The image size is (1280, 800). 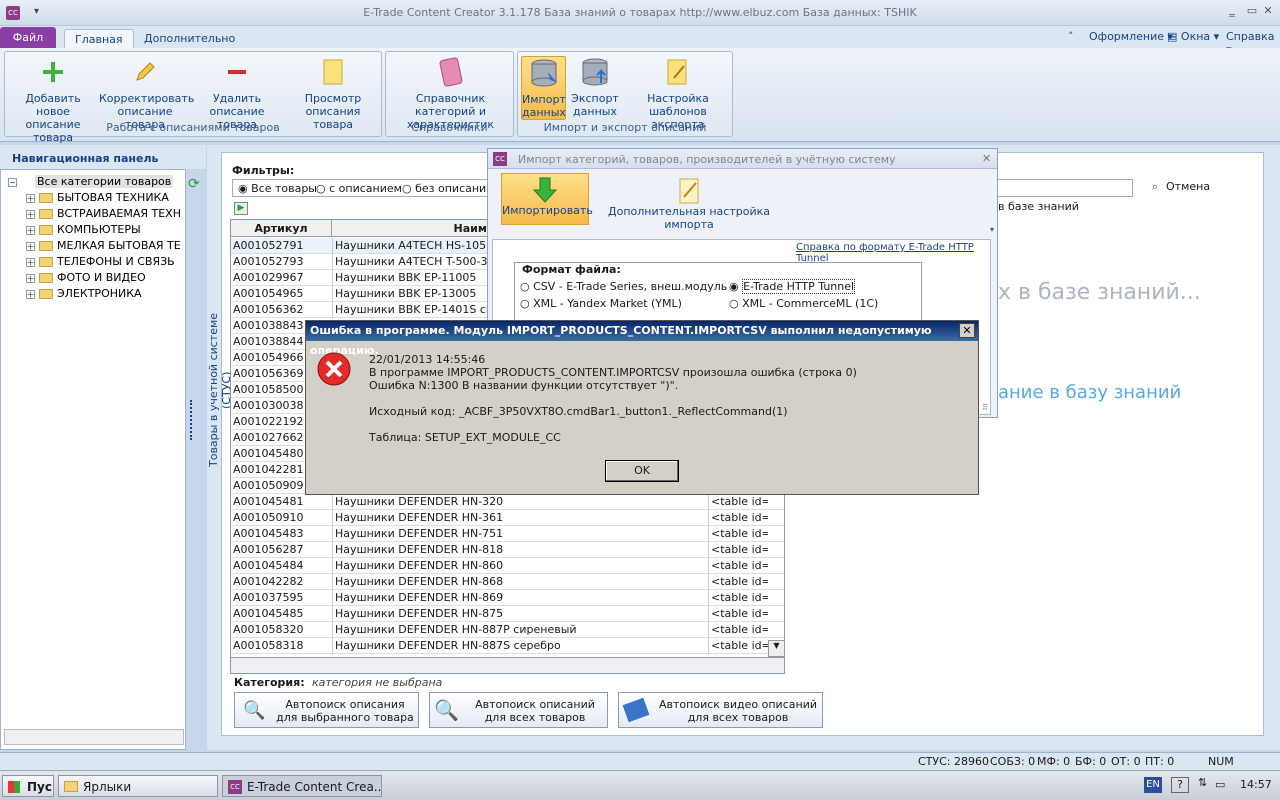 I want to click on format-label: Формат файла:, so click(x=571, y=269).